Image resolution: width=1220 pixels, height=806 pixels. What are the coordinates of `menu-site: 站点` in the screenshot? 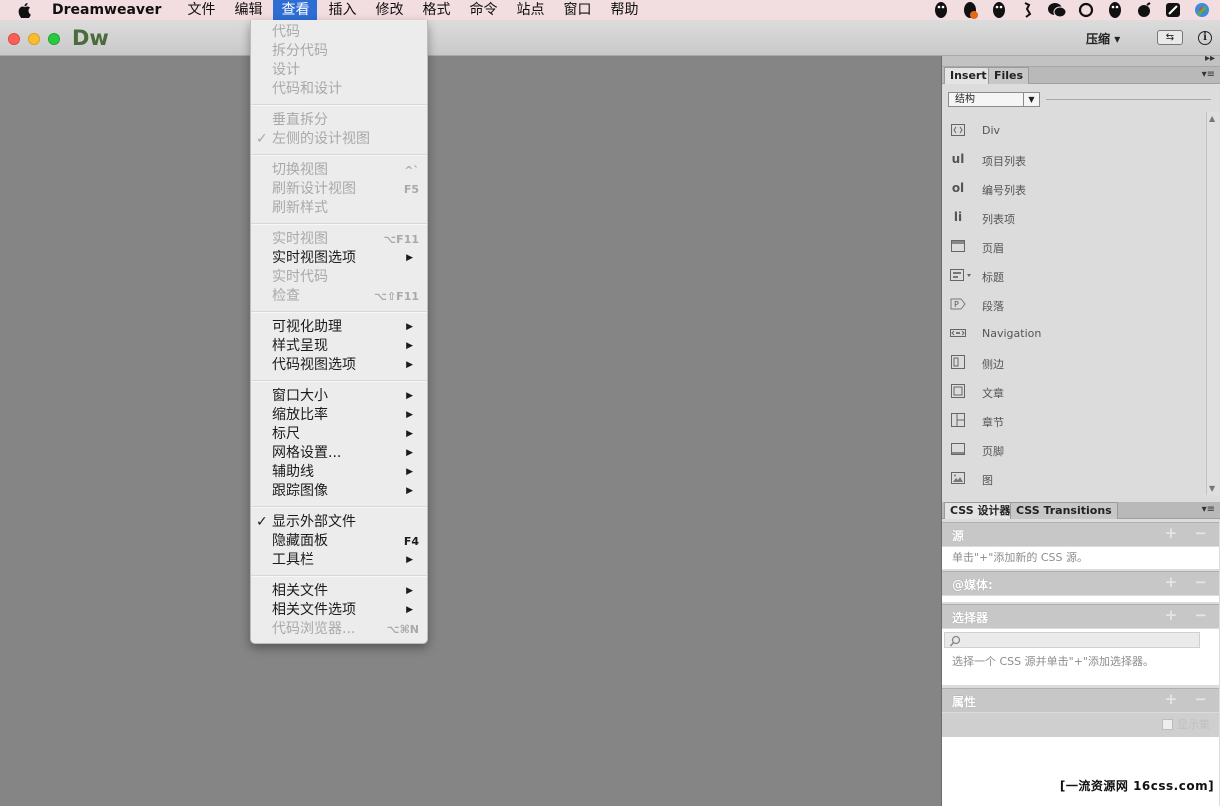 It's located at (530, 10).